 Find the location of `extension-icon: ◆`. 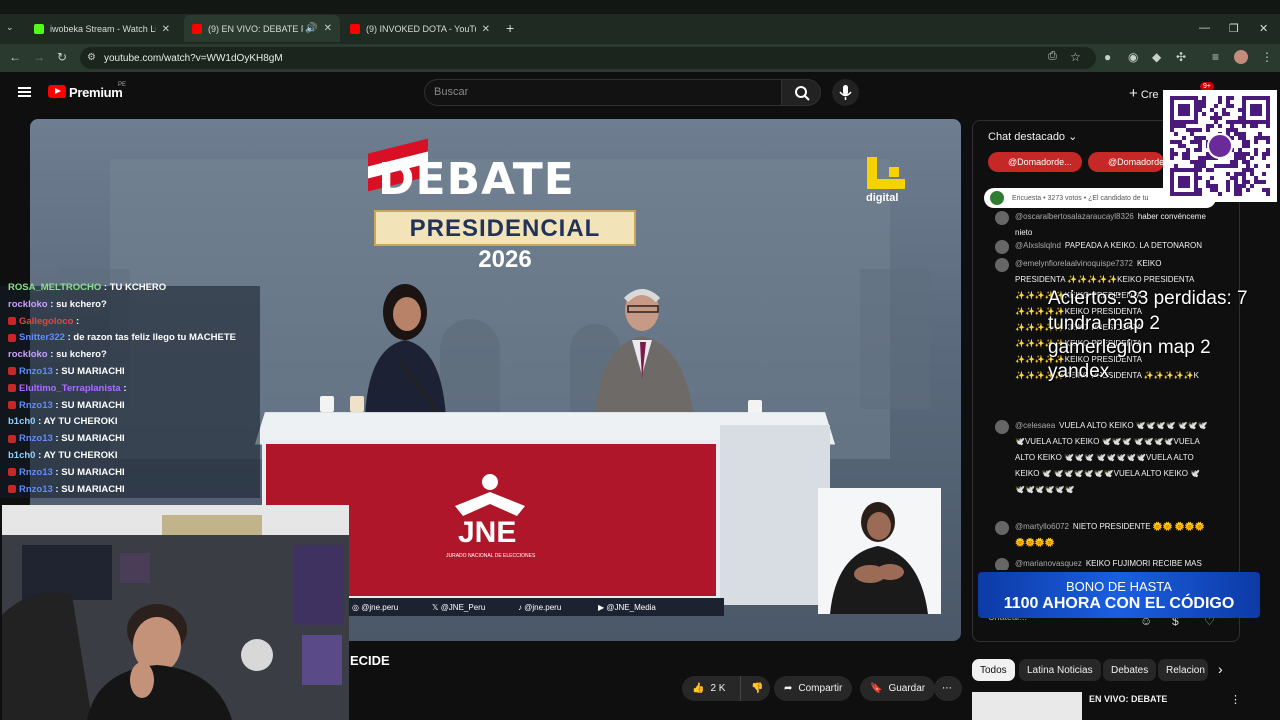

extension-icon: ◆ is located at coordinates (1156, 57).